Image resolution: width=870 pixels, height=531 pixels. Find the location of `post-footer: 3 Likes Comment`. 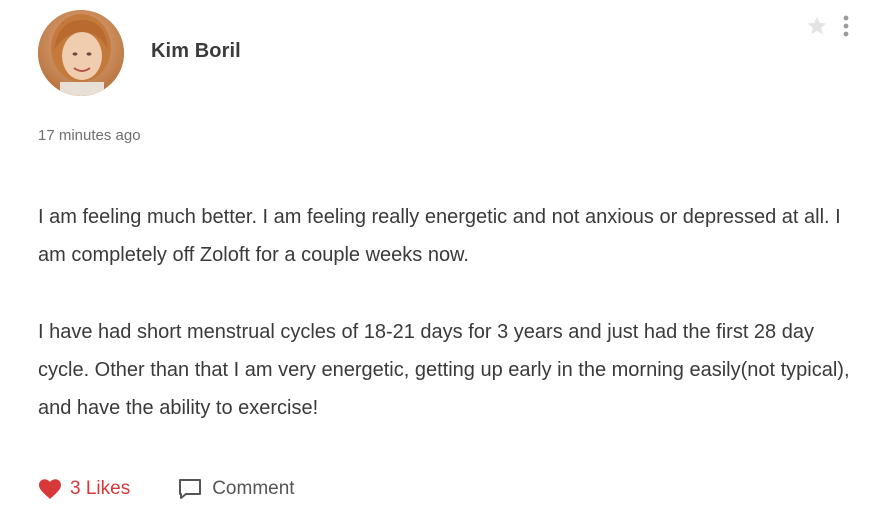

post-footer: 3 Likes Comment is located at coordinates (166, 489).